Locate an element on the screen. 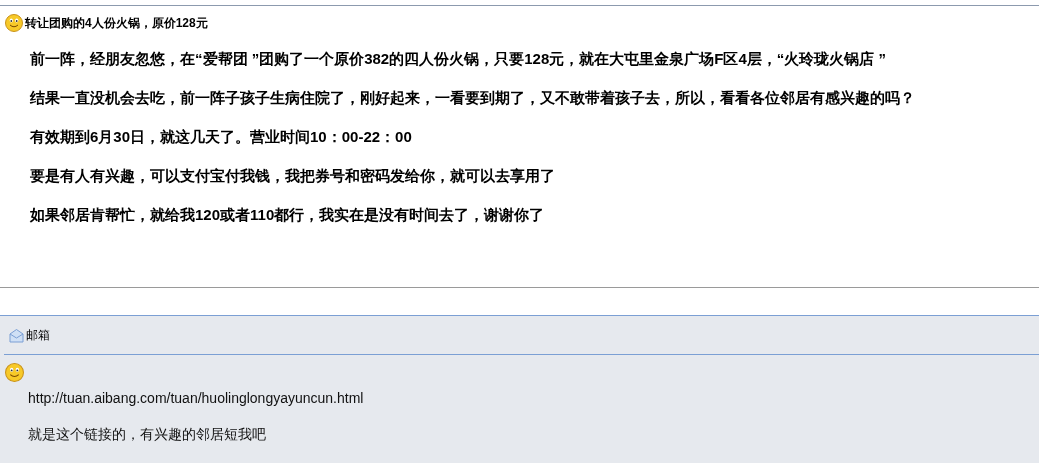  post-title: 转让团购的4人份火锅，原价128元 is located at coordinates (116, 23).